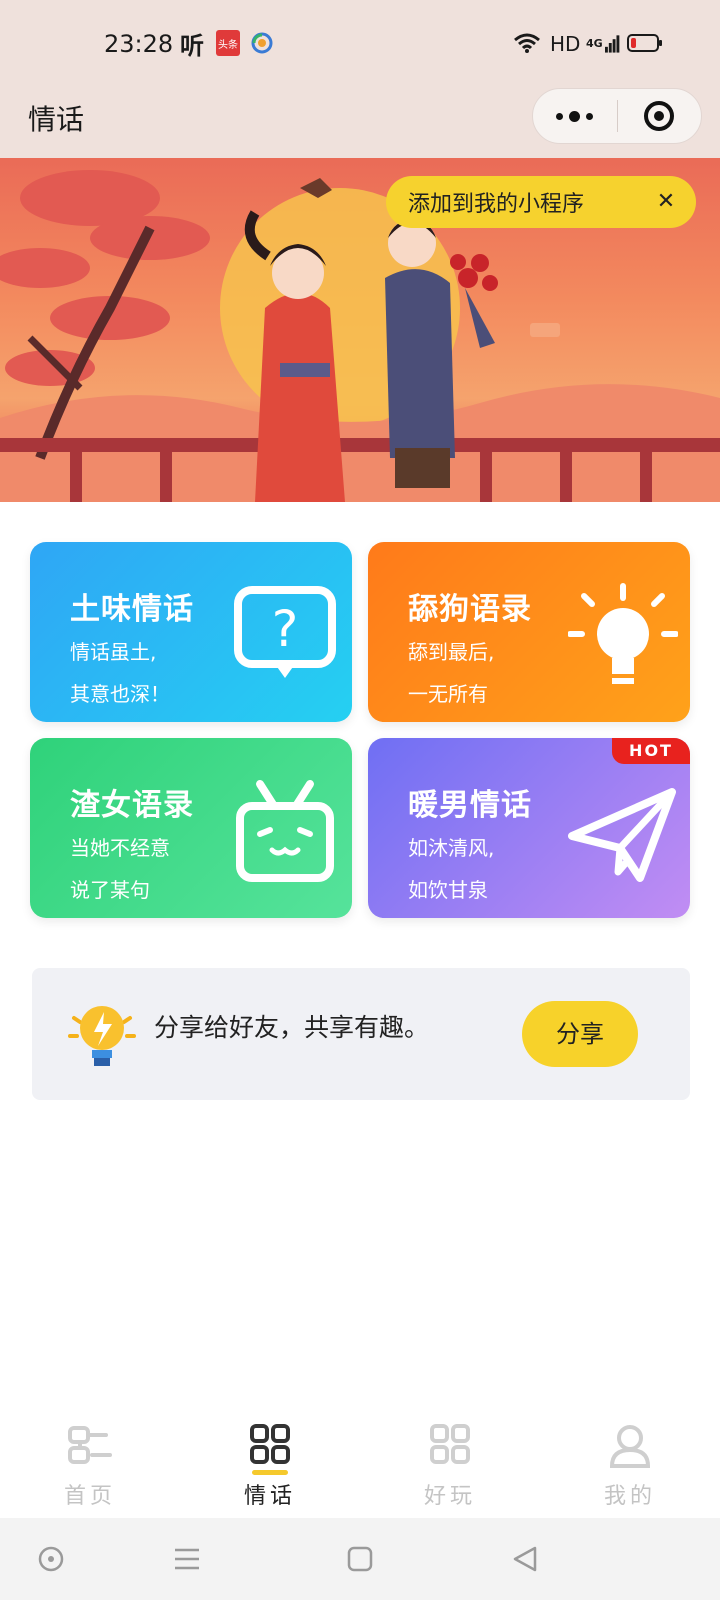  What do you see at coordinates (645, 43) in the screenshot?
I see `battery-low-icon` at bounding box center [645, 43].